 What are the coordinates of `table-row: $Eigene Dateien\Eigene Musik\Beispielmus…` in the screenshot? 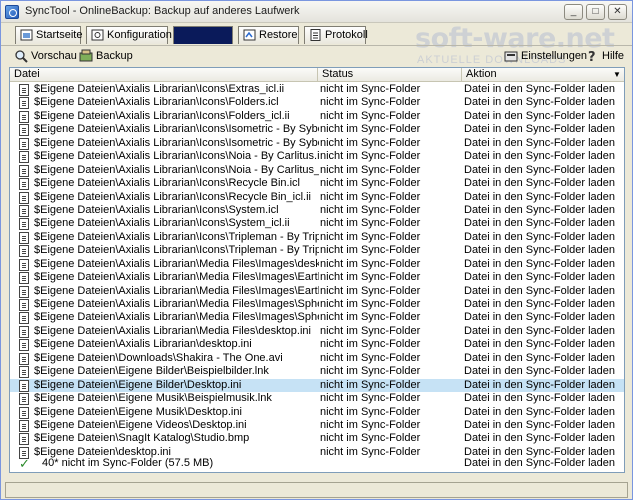 It's located at (317, 399).